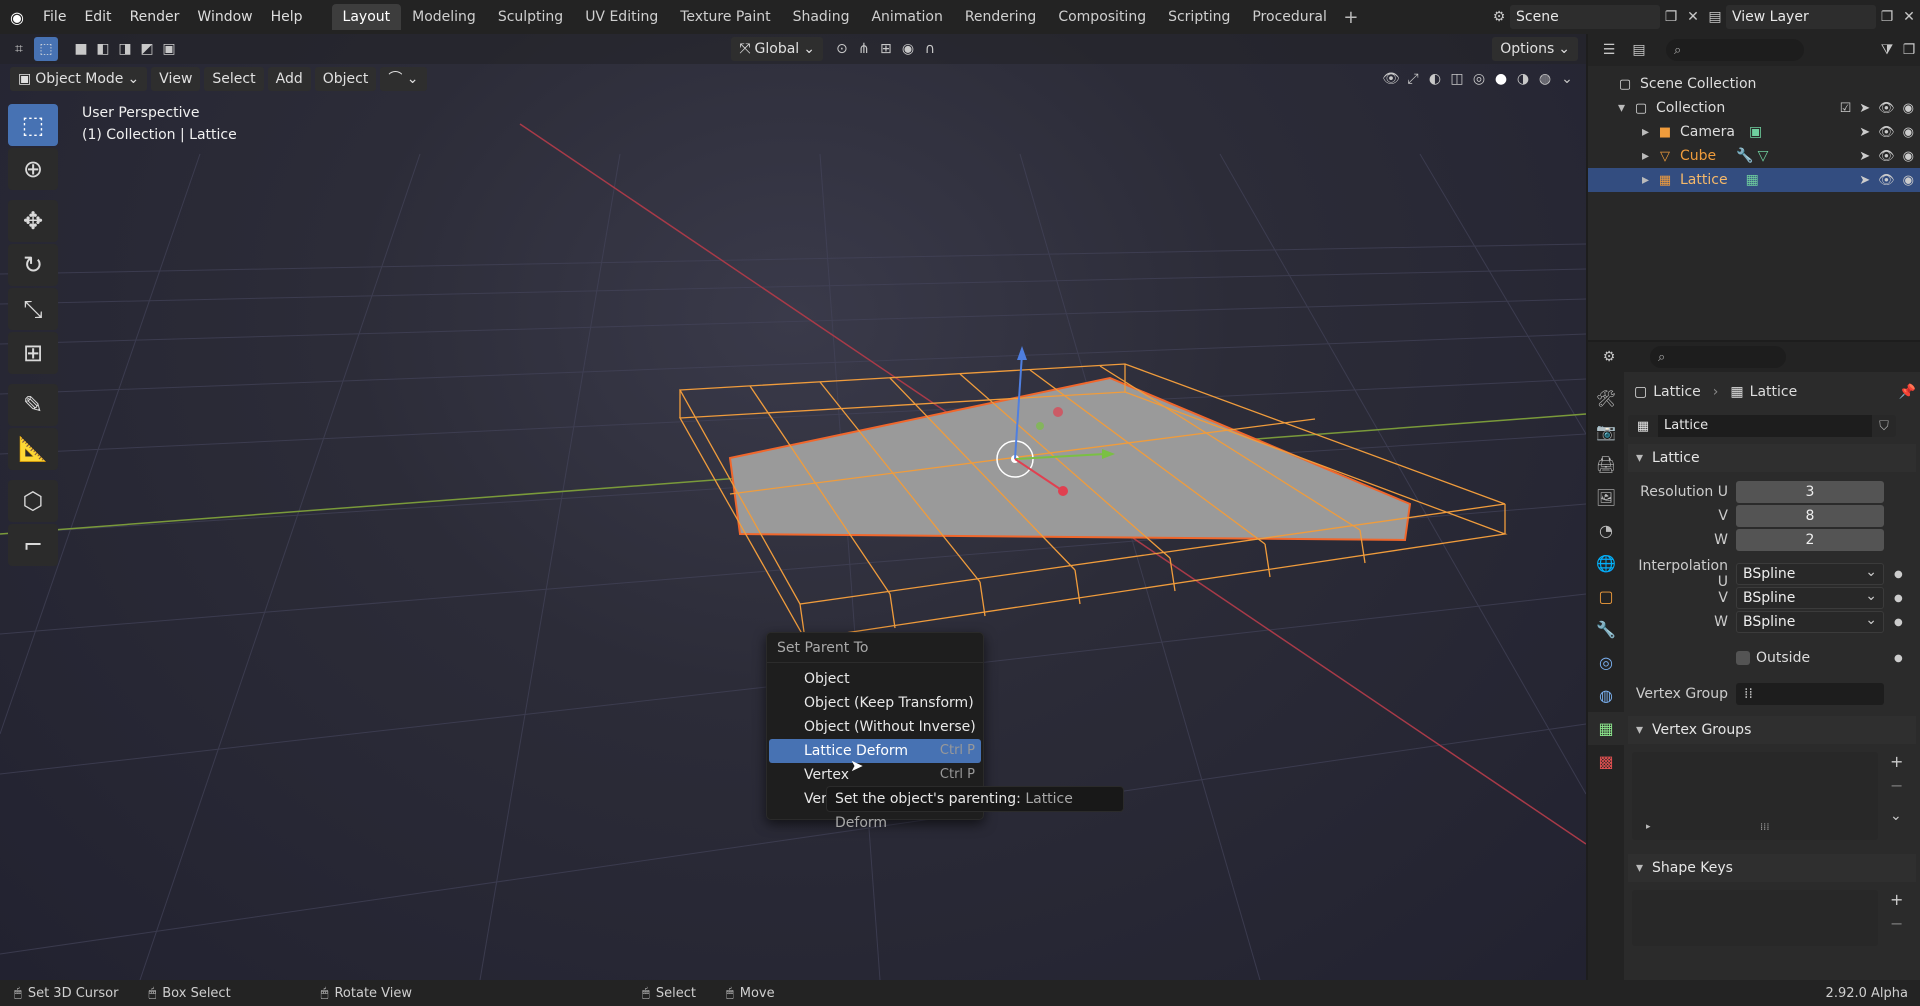 Image resolution: width=1920 pixels, height=1006 pixels. What do you see at coordinates (1846, 108) in the screenshot?
I see `checkbox-icon: ☑` at bounding box center [1846, 108].